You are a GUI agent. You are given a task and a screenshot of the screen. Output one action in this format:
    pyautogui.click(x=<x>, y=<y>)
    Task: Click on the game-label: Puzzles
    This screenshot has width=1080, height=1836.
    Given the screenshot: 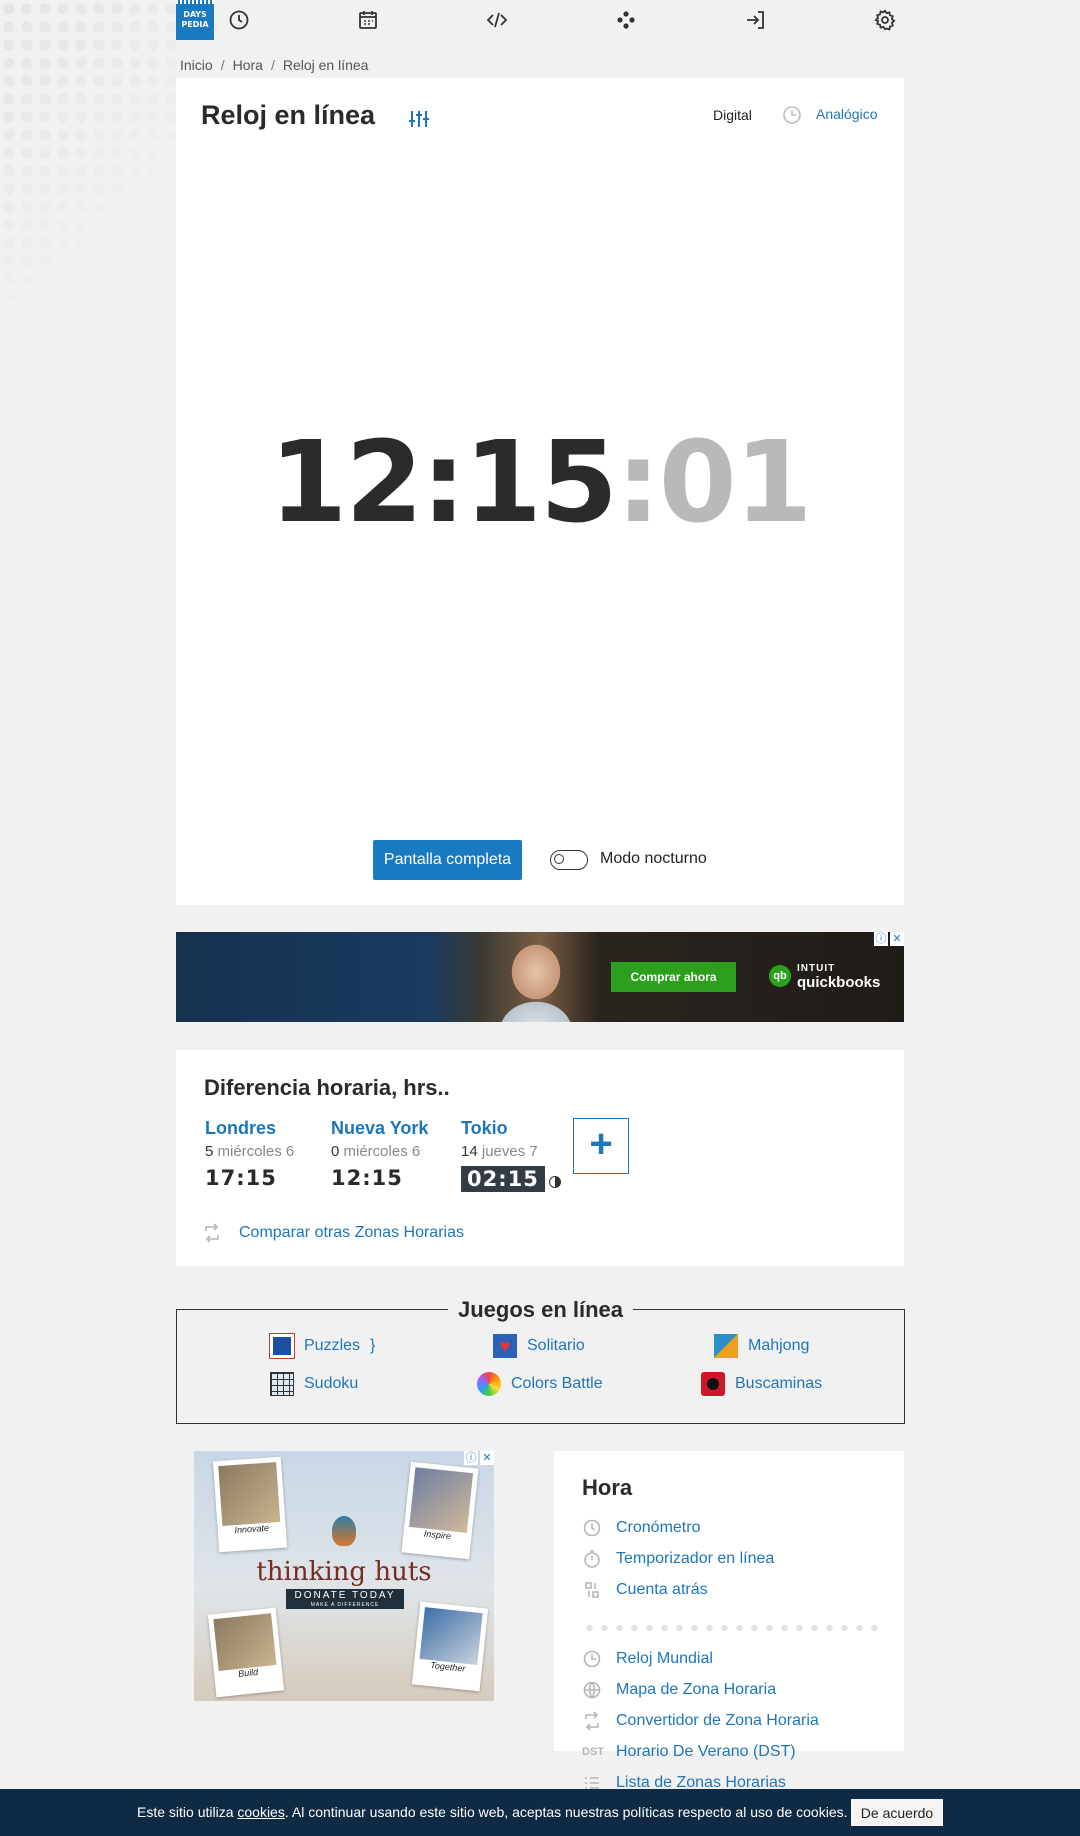 What is the action you would take?
    pyautogui.click(x=332, y=1345)
    